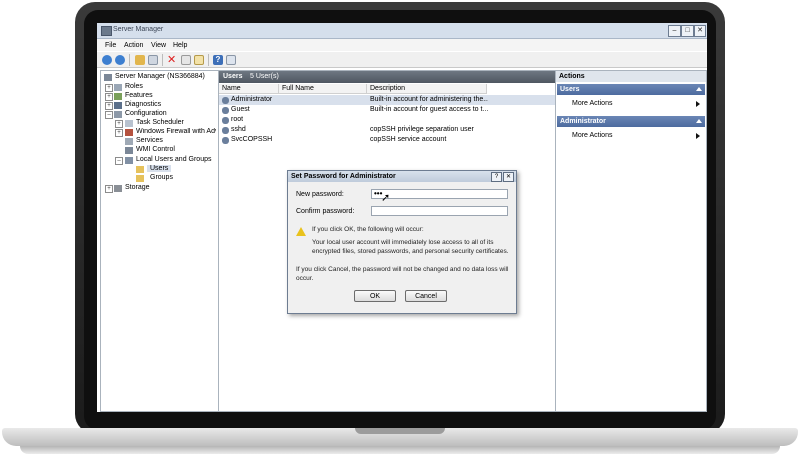  Describe the element at coordinates (508, 177) in the screenshot. I see `dialog-close-button: ✕` at that location.